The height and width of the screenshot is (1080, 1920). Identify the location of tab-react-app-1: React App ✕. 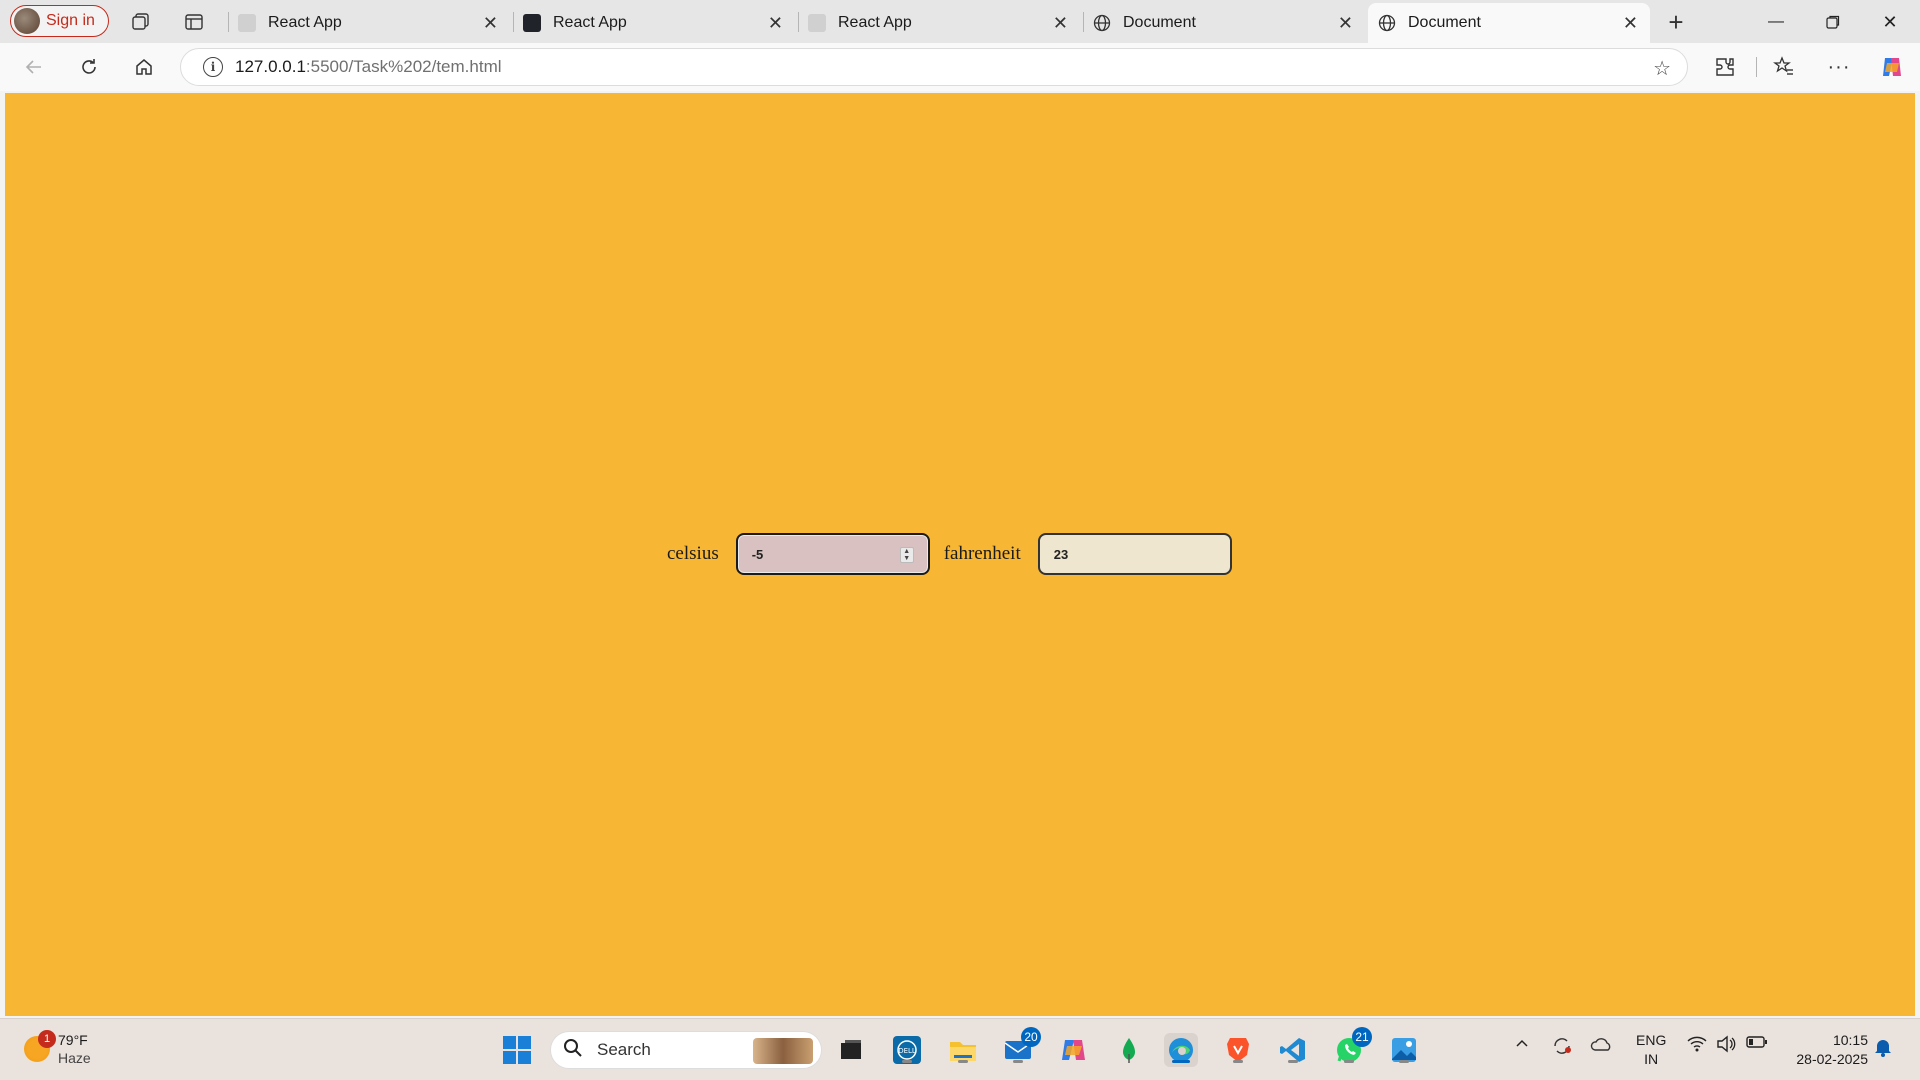
(369, 23).